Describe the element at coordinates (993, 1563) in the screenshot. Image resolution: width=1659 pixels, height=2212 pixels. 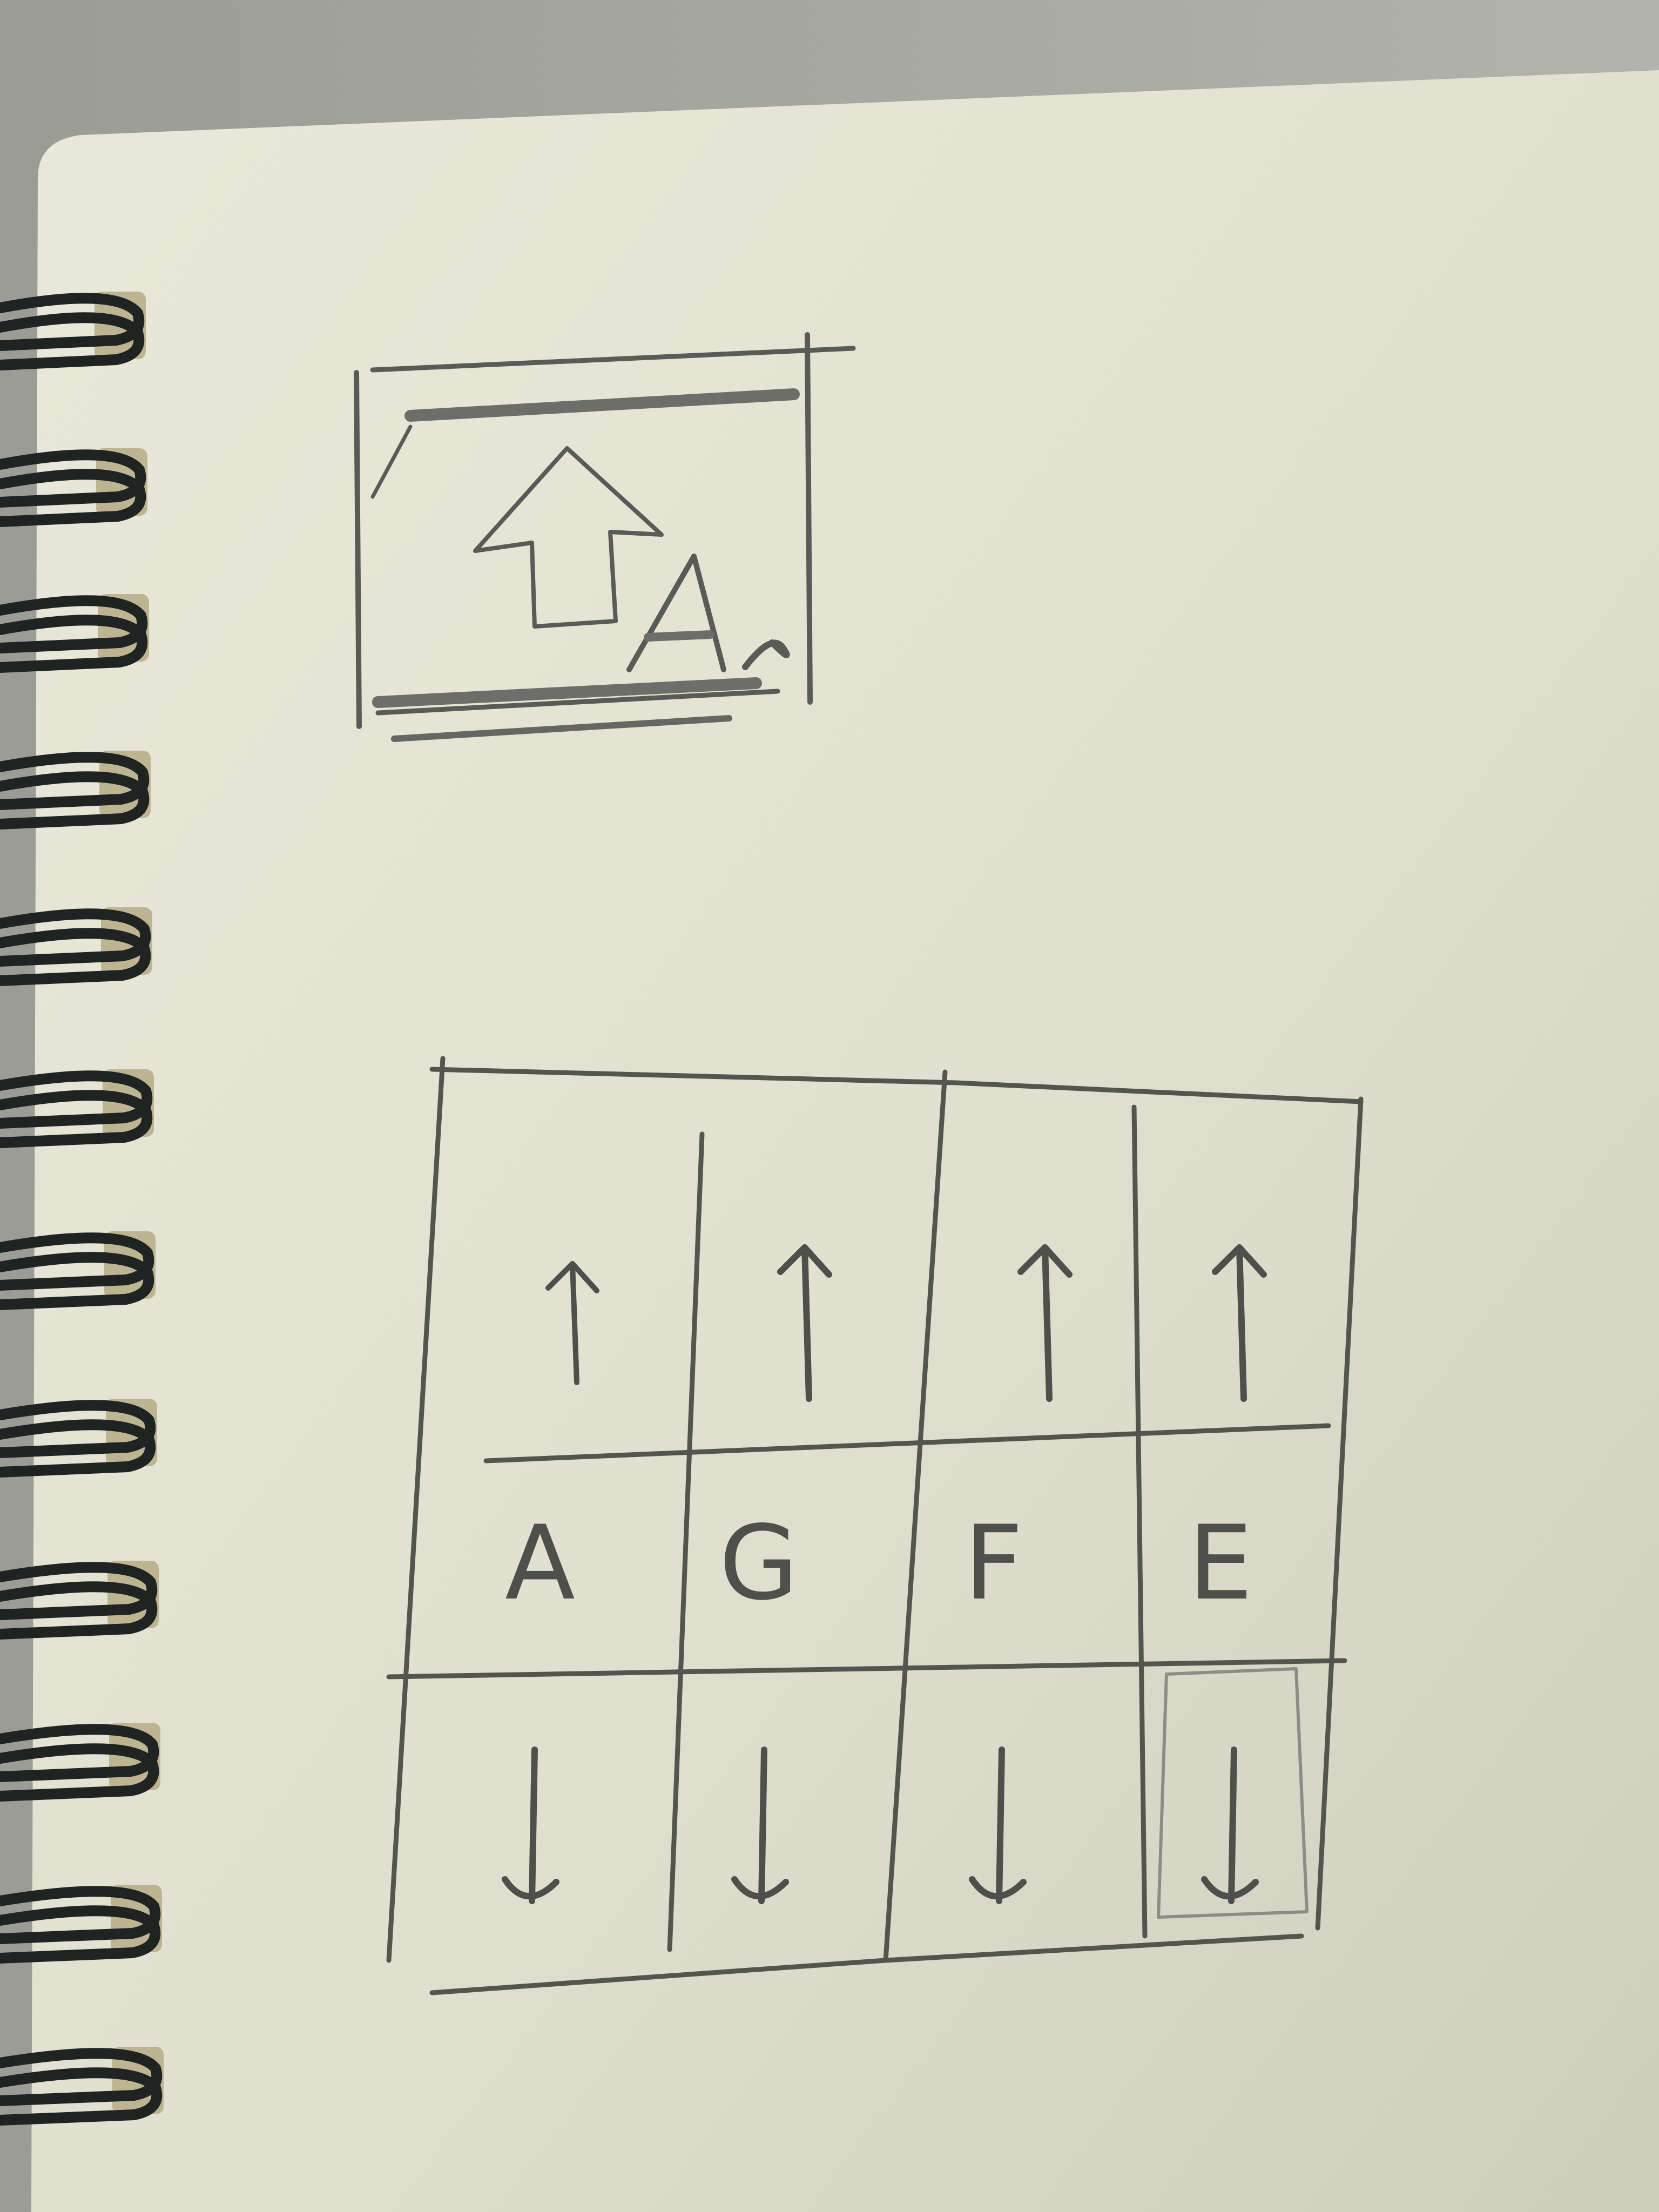
I see `grid-letter: F` at that location.